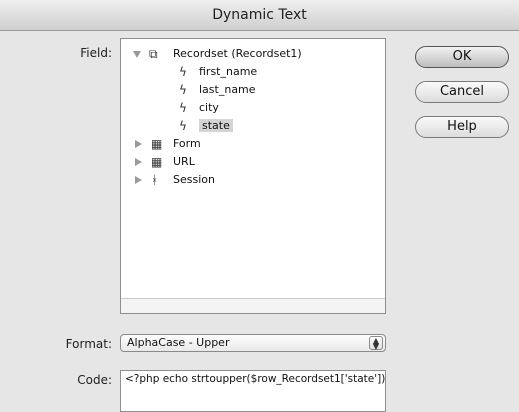  Describe the element at coordinates (153, 54) in the screenshot. I see `recordset-icon: ⧉` at that location.